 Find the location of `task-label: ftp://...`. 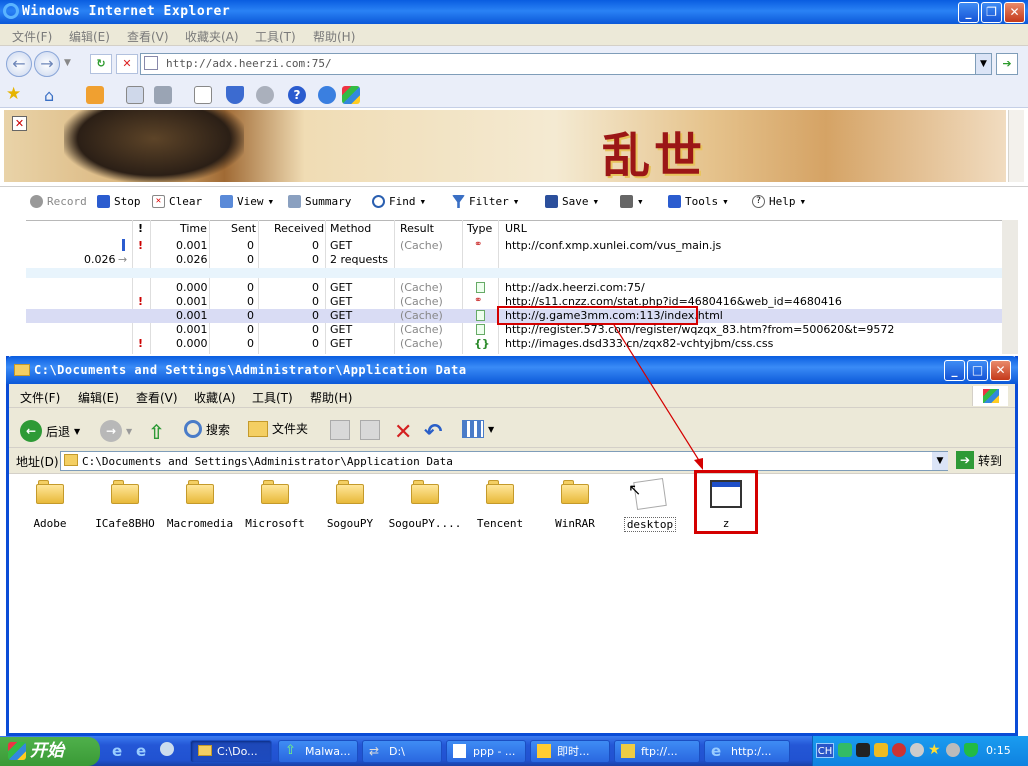

task-label: ftp://... is located at coordinates (659, 751).